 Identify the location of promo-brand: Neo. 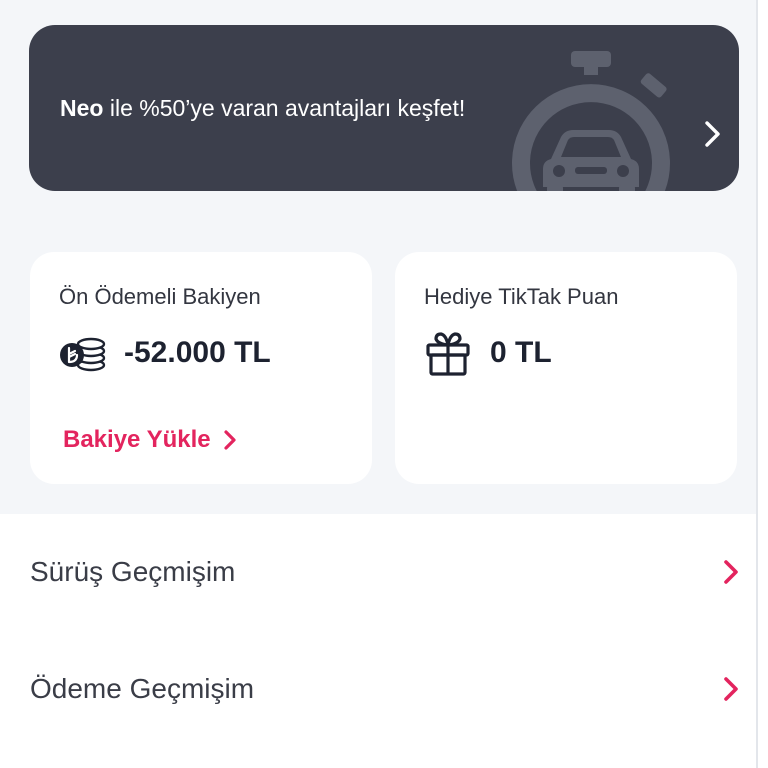
(82, 108).